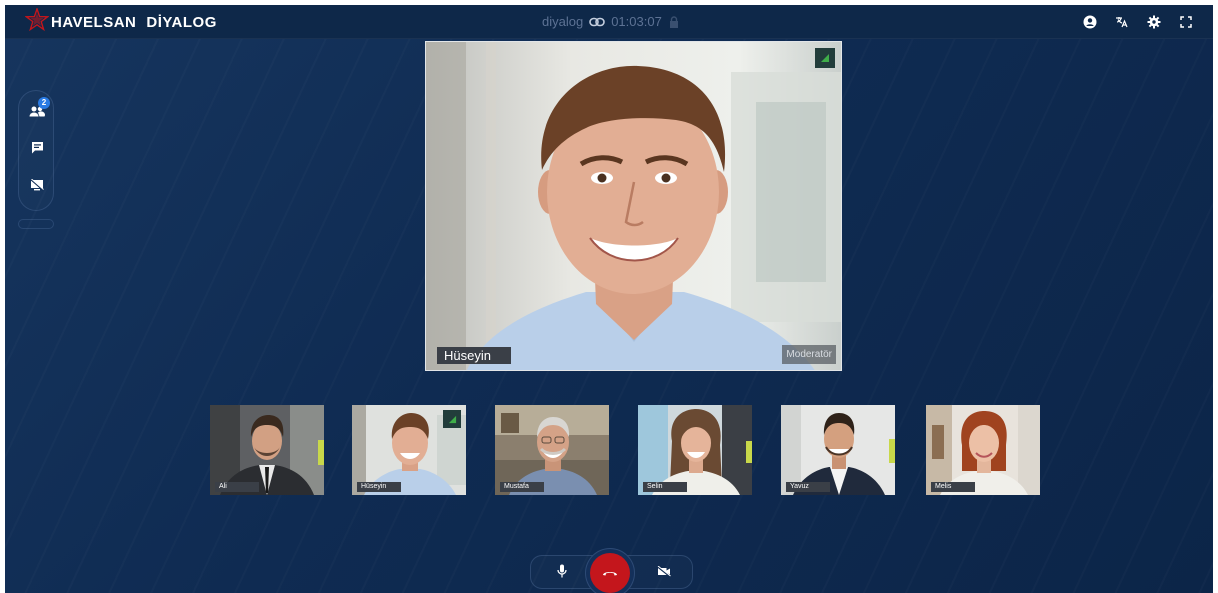 The height and width of the screenshot is (593, 1218). I want to click on participant-tile-huseyin: Hüseyin, so click(409, 450).